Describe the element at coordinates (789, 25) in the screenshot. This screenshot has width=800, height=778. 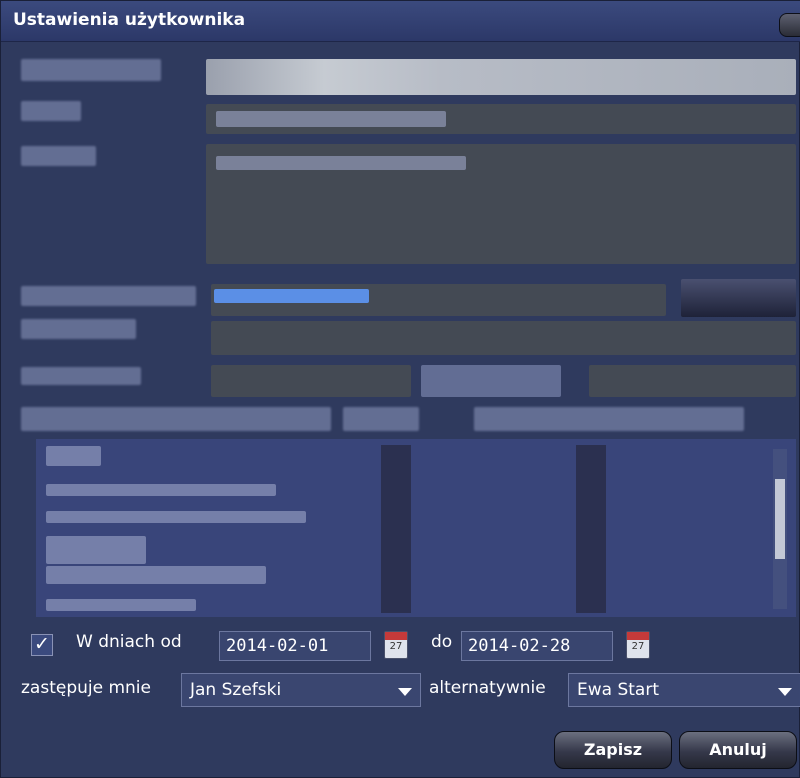
I see `window-control-button` at that location.